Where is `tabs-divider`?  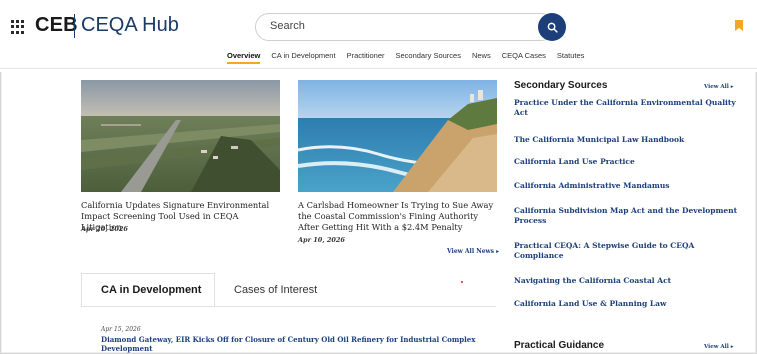
tabs-divider is located at coordinates (288, 306).